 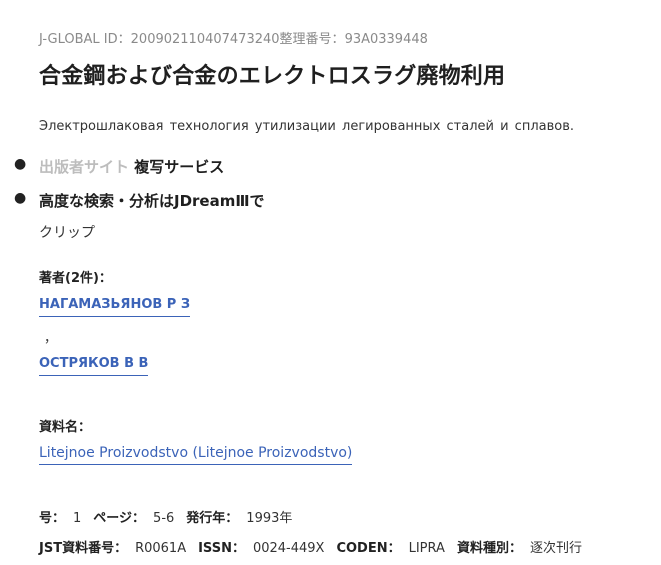 What do you see at coordinates (221, 548) in the screenshot?
I see `issn-label: ISSN：` at bounding box center [221, 548].